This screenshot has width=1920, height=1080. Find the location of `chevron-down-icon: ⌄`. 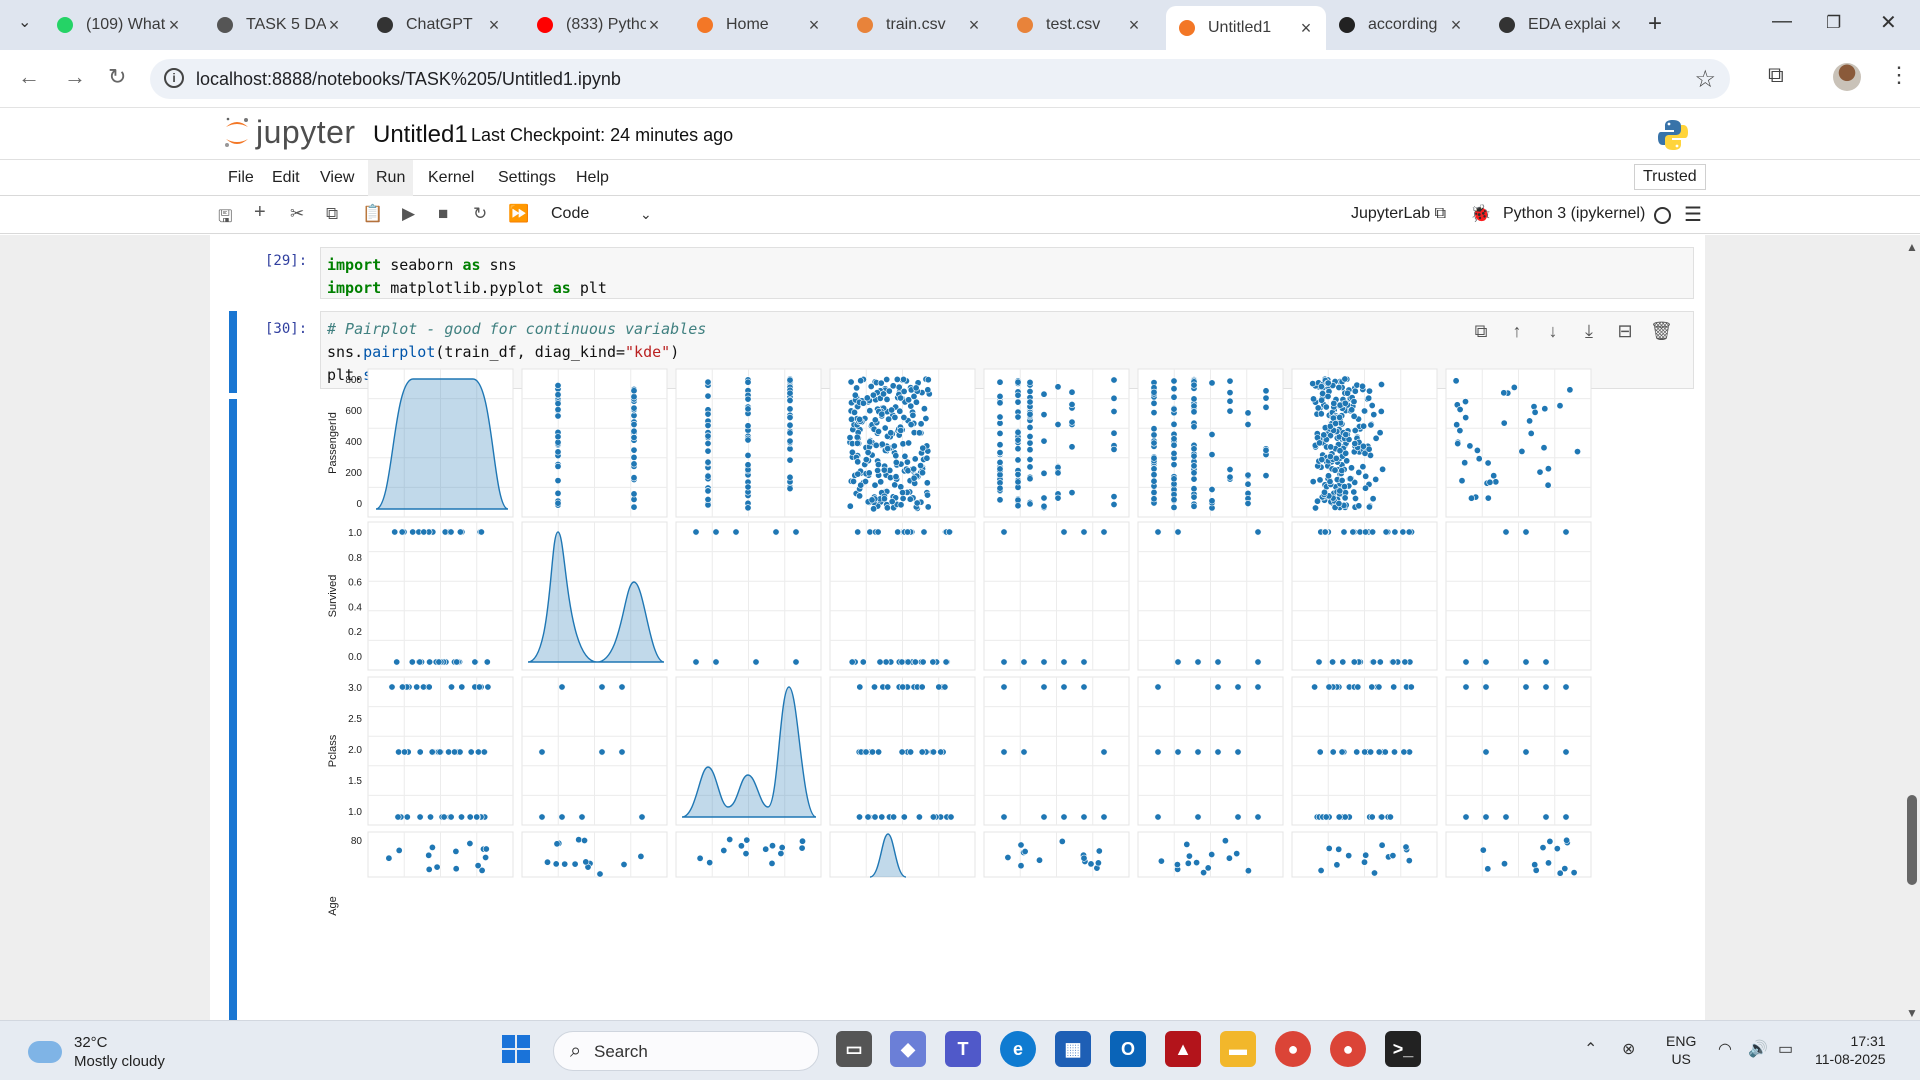

chevron-down-icon: ⌄ is located at coordinates (646, 214).